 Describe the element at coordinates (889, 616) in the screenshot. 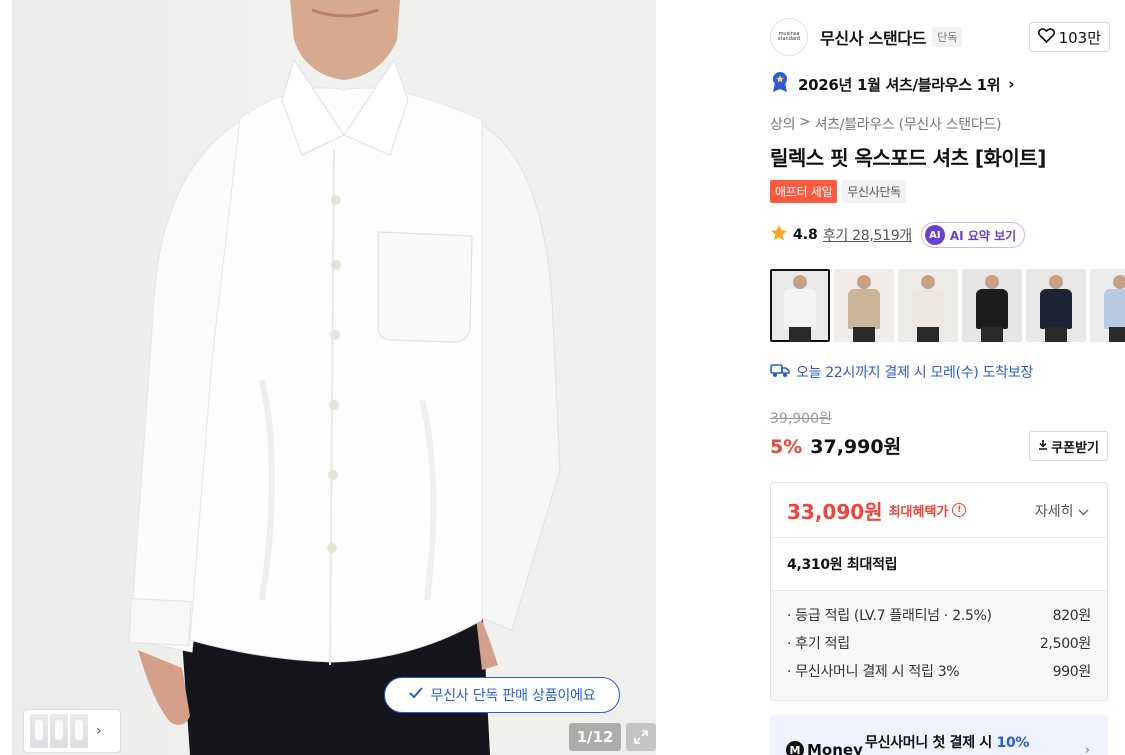

I see `points-item-label: · 등급 적립 (LV.7 플래티넘 · 2.5%)` at that location.